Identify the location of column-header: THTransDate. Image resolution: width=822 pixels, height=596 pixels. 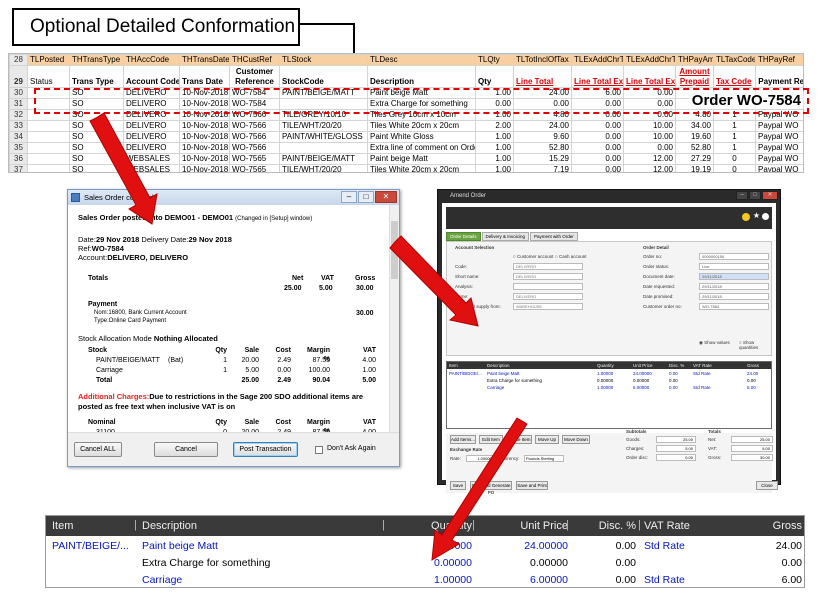
(204, 60).